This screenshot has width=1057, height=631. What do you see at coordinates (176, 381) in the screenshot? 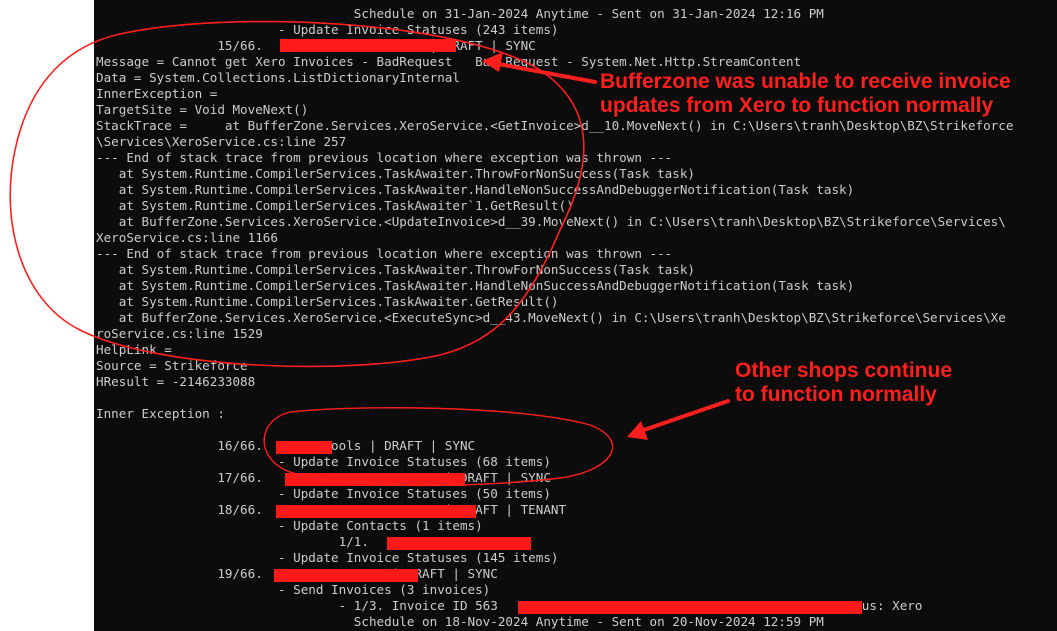
I see `console-line: HResult = -2146233088` at bounding box center [176, 381].